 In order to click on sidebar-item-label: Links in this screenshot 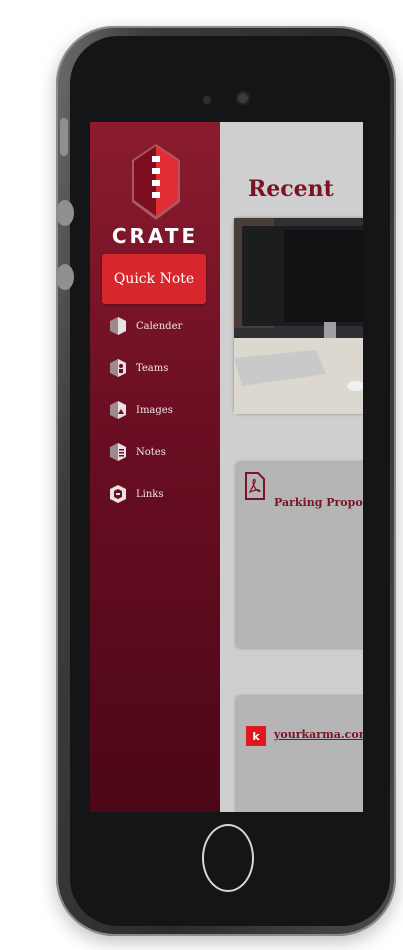, I will do `click(150, 494)`.